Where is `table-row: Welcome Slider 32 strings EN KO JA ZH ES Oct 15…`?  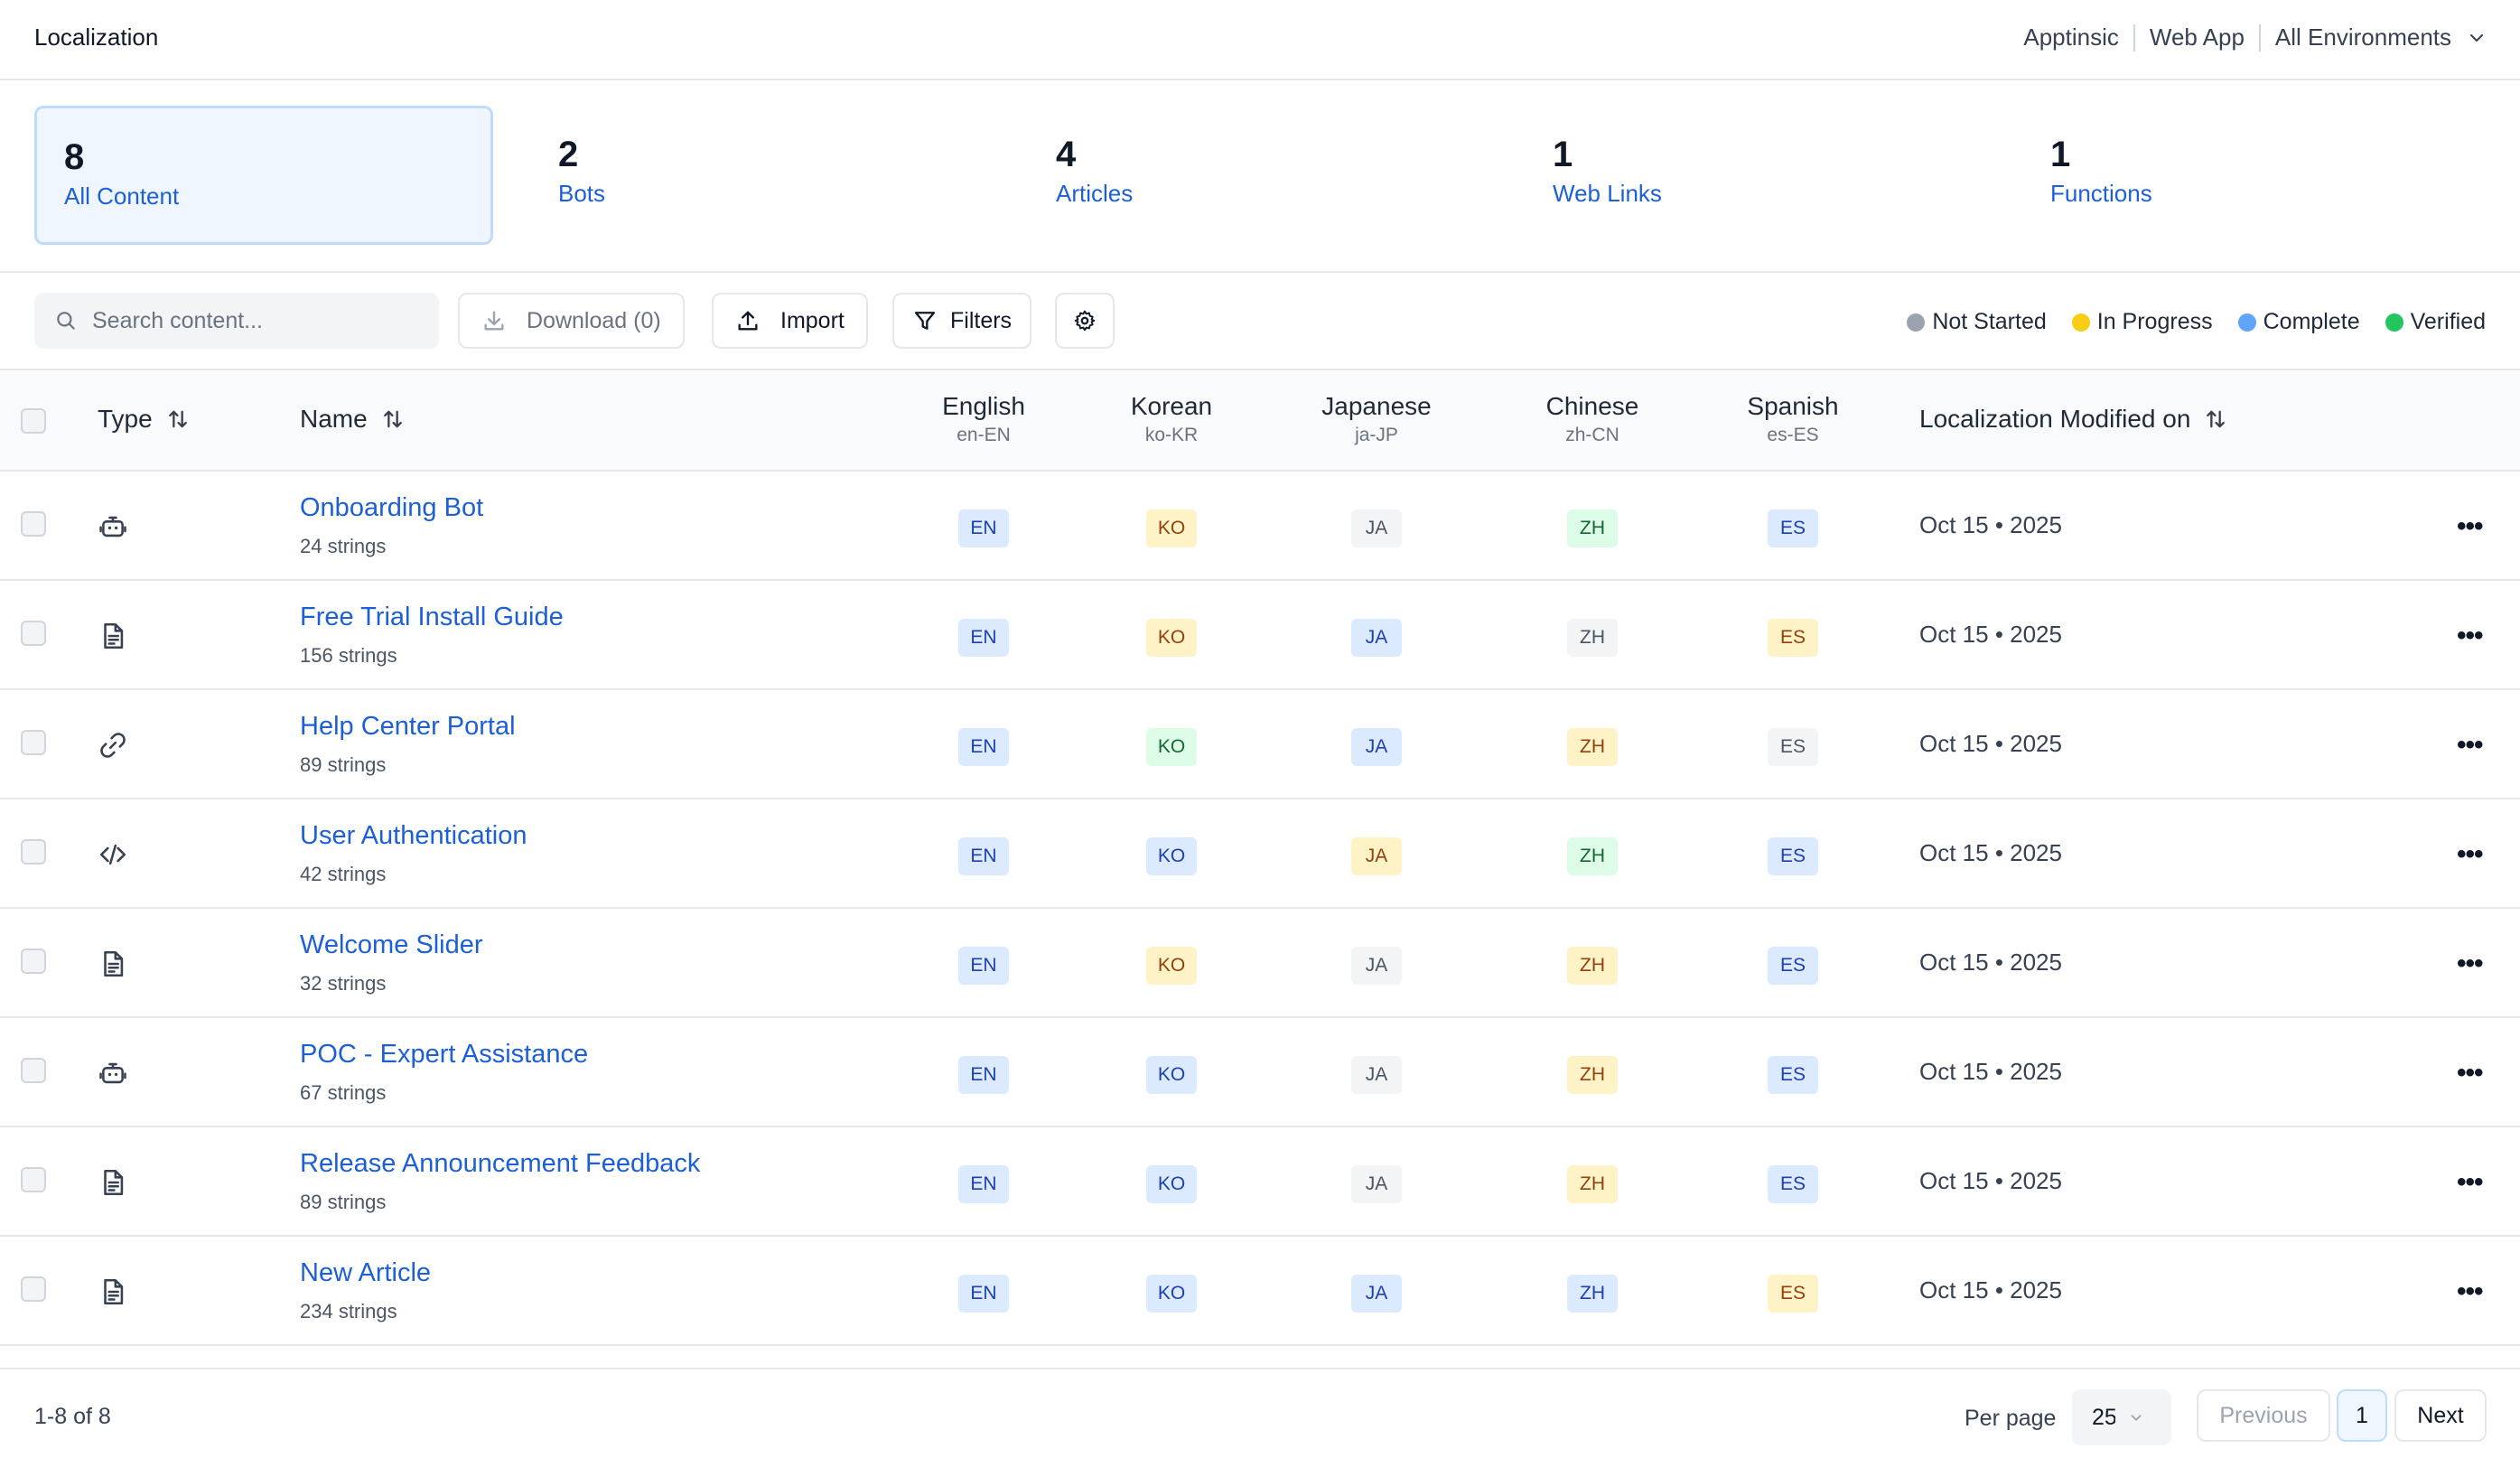
table-row: Welcome Slider 32 strings EN KO JA ZH ES Oct 15… is located at coordinates (1260, 963).